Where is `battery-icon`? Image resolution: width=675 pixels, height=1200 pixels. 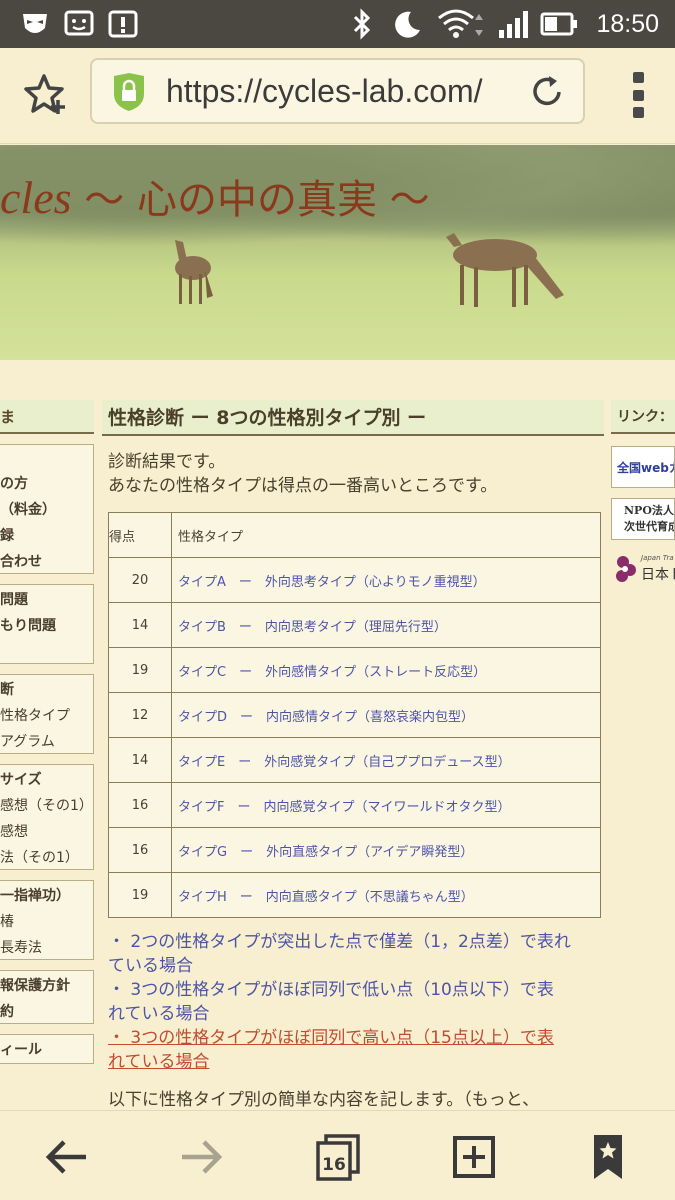
battery-icon is located at coordinates (560, 24).